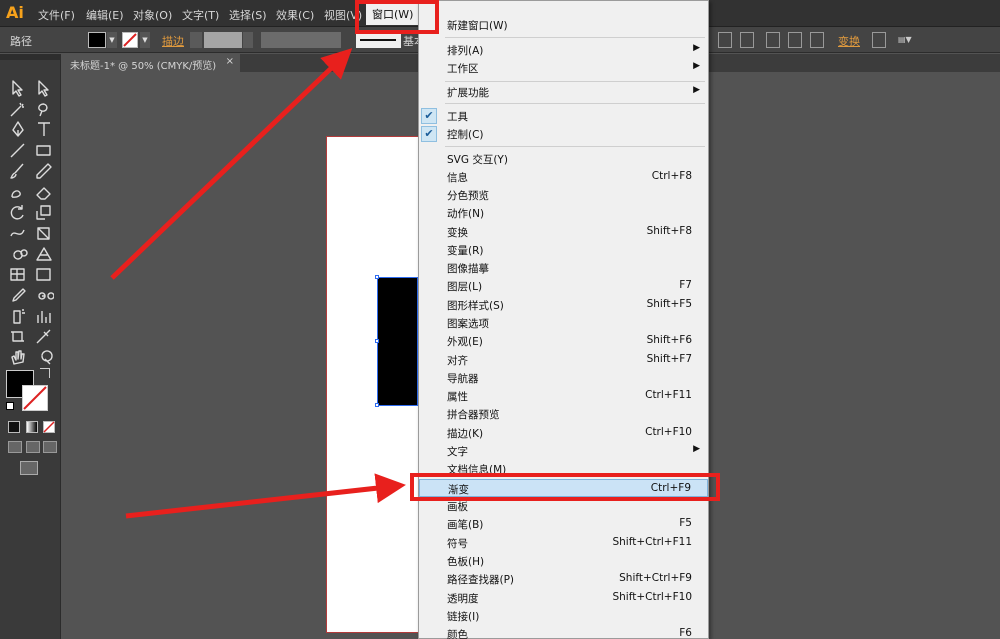 The width and height of the screenshot is (1000, 639). Describe the element at coordinates (18, 109) in the screenshot. I see `magic-wand-tool-icon` at that location.